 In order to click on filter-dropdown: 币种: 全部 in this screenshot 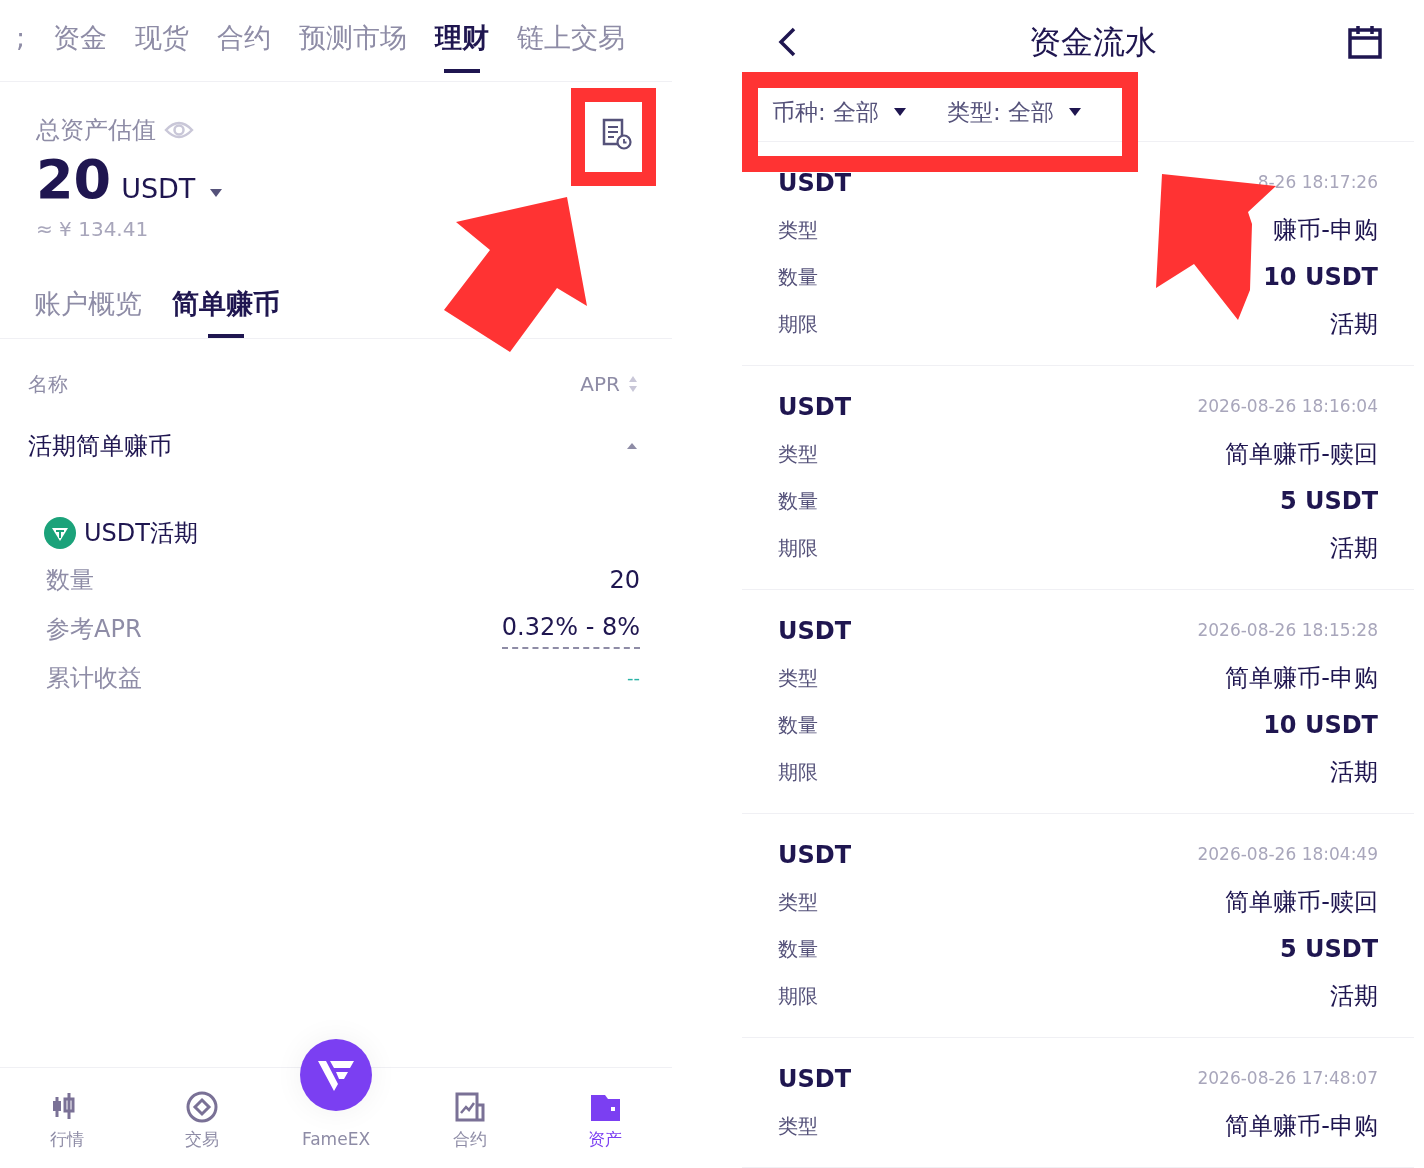, I will do `click(840, 112)`.